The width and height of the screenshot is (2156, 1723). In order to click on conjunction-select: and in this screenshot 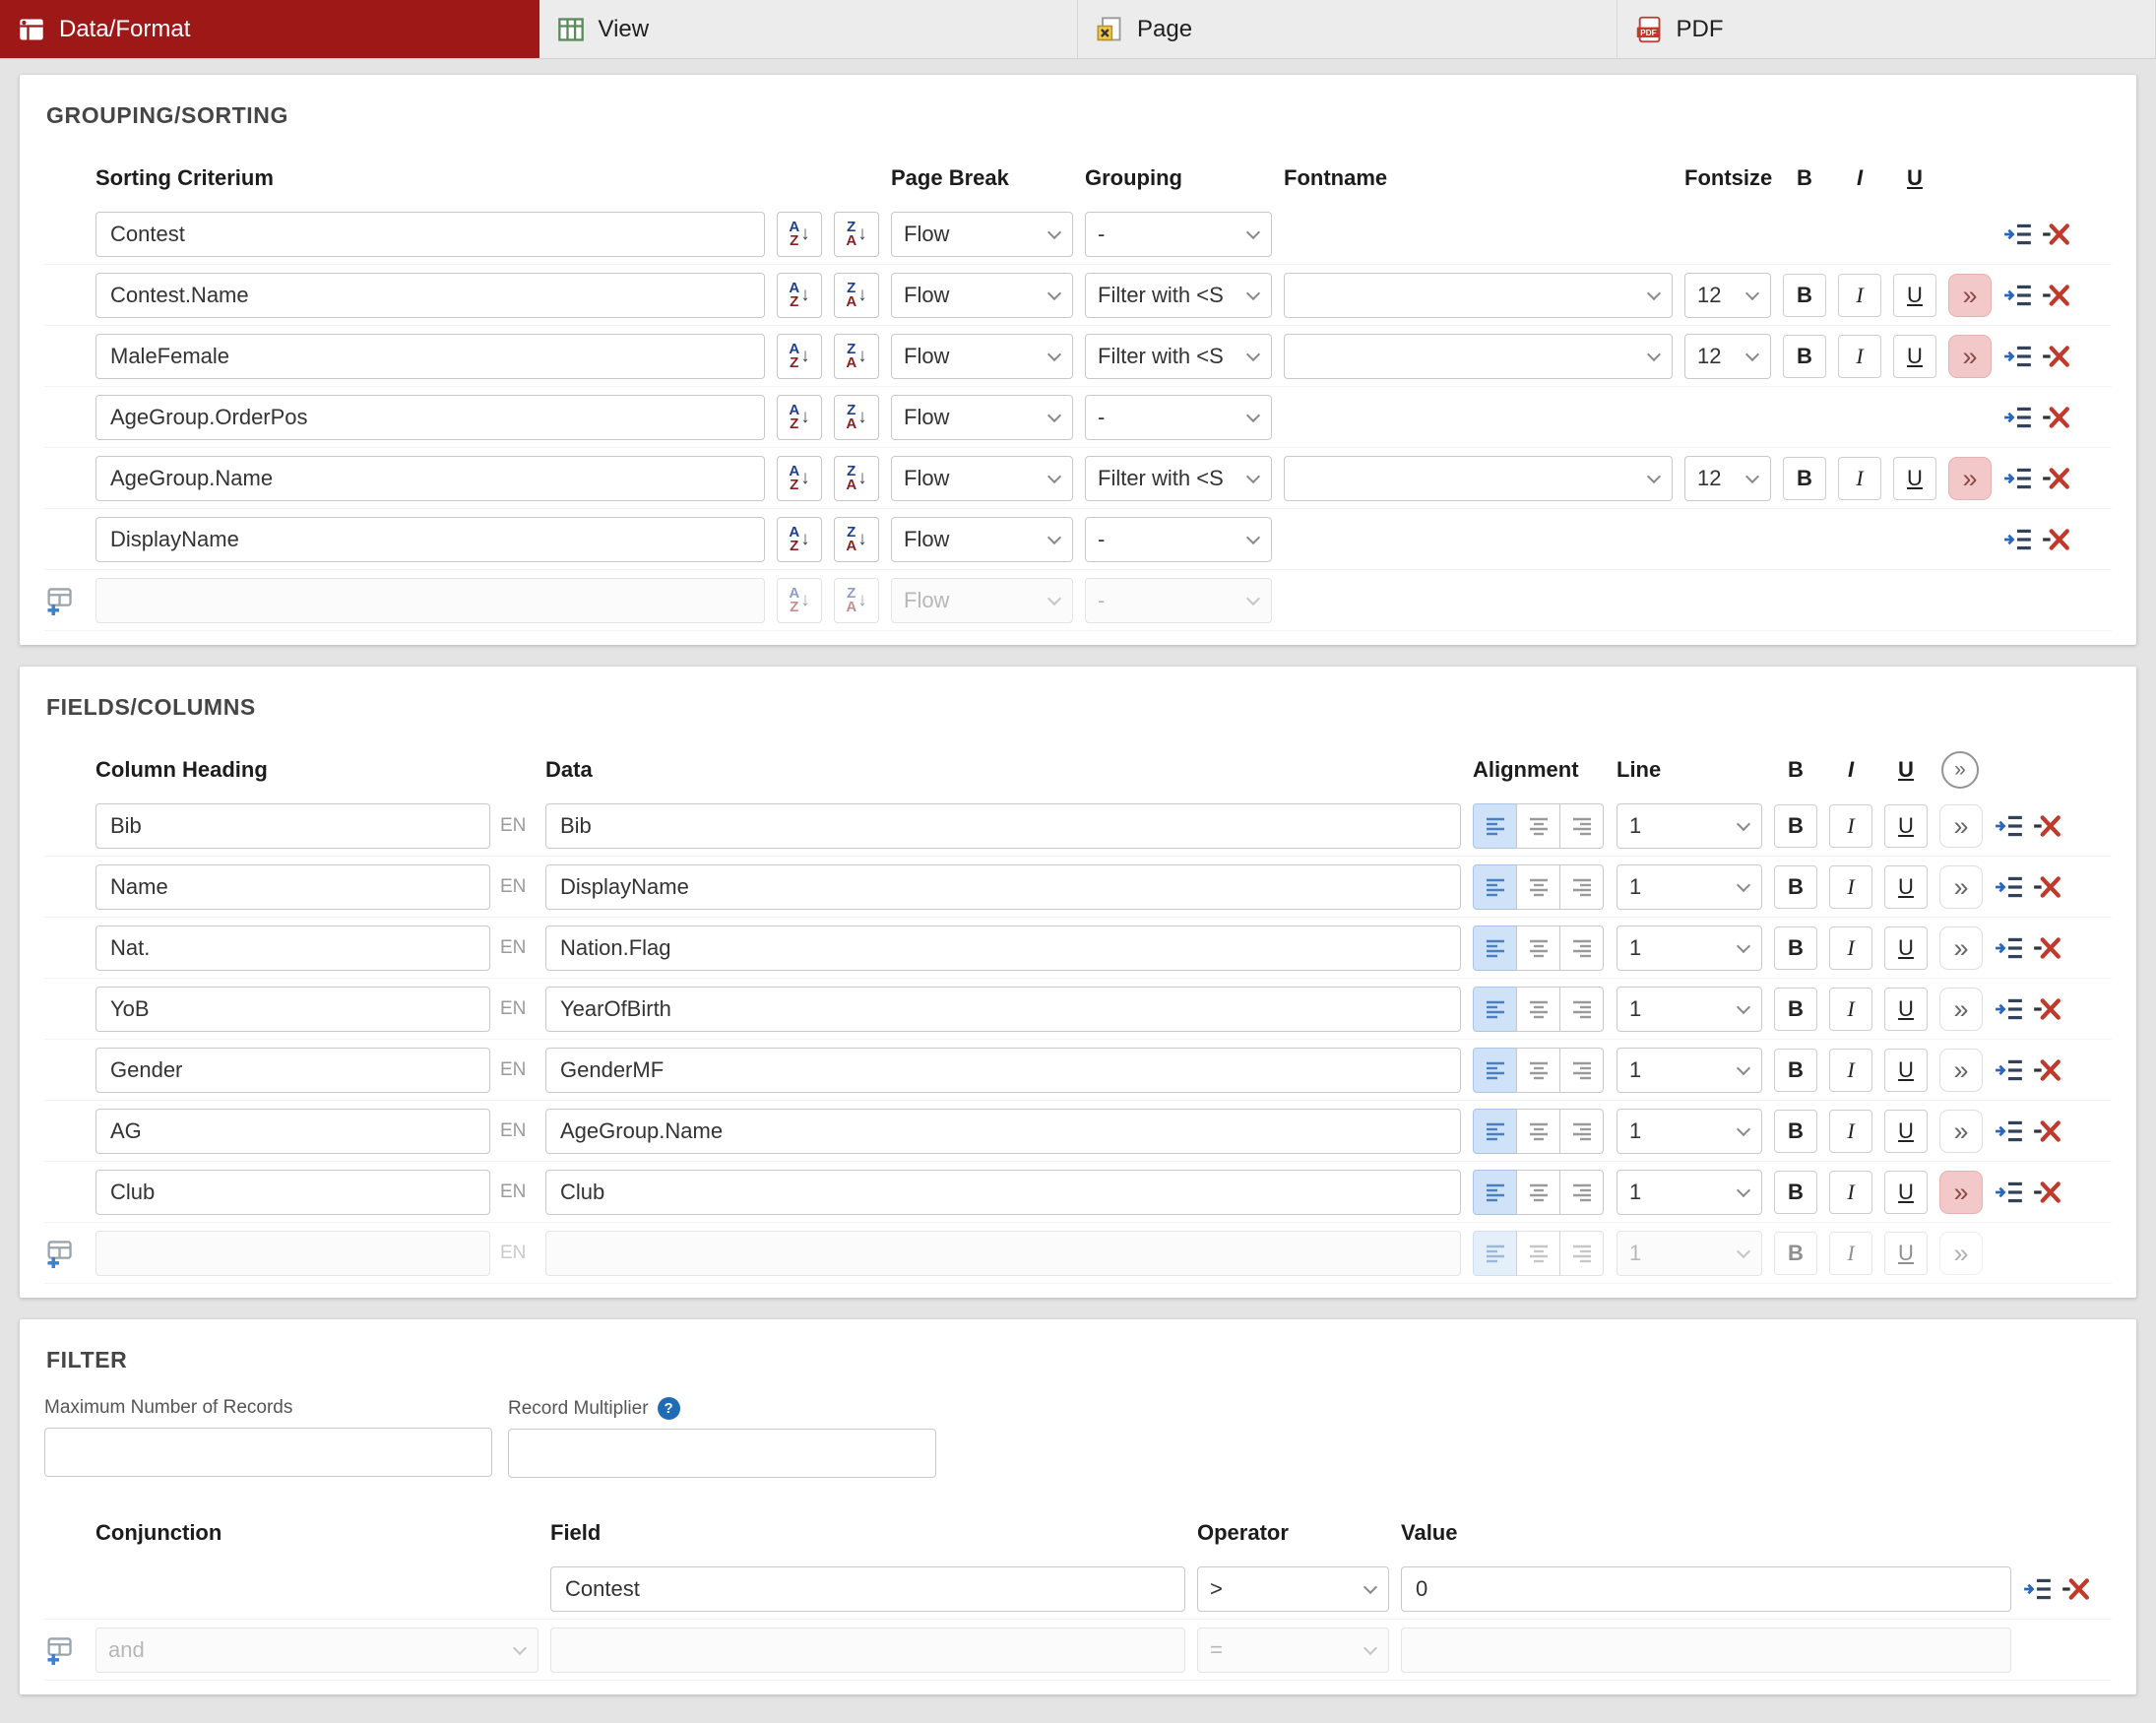, I will do `click(317, 1650)`.